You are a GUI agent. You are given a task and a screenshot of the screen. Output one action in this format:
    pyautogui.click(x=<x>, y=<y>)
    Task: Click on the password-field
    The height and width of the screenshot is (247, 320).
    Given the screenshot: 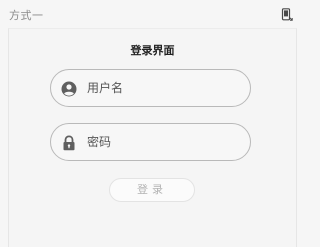 What is the action you would take?
    pyautogui.click(x=150, y=142)
    